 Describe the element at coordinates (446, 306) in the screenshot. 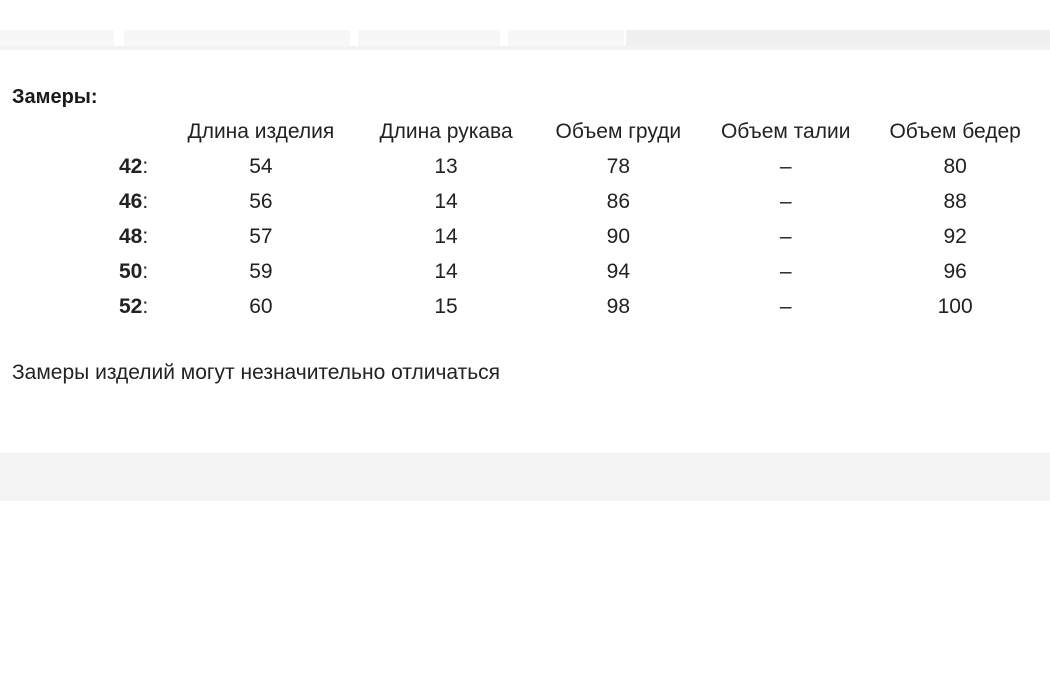

I see `cell-sleeve: 15` at that location.